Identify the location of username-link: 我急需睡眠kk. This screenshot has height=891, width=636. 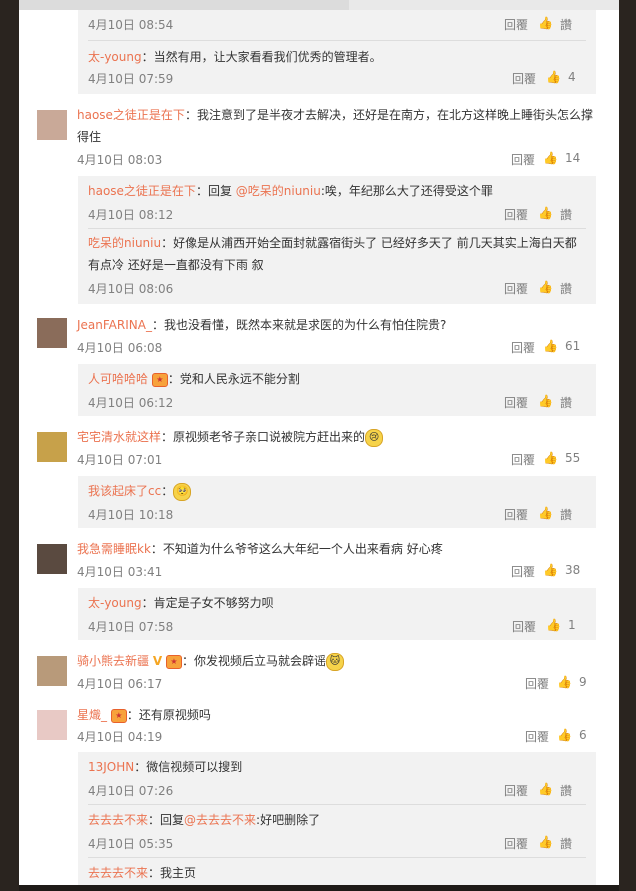
(114, 549).